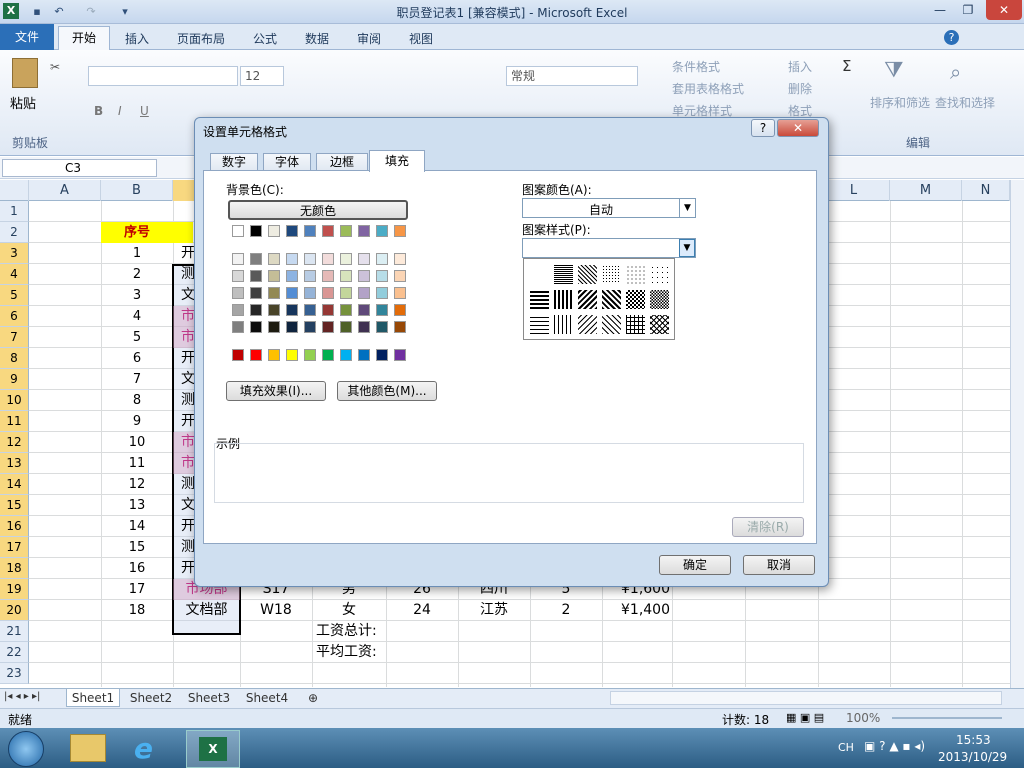 The height and width of the screenshot is (768, 1024). I want to click on row-header: 11, so click(14, 421).